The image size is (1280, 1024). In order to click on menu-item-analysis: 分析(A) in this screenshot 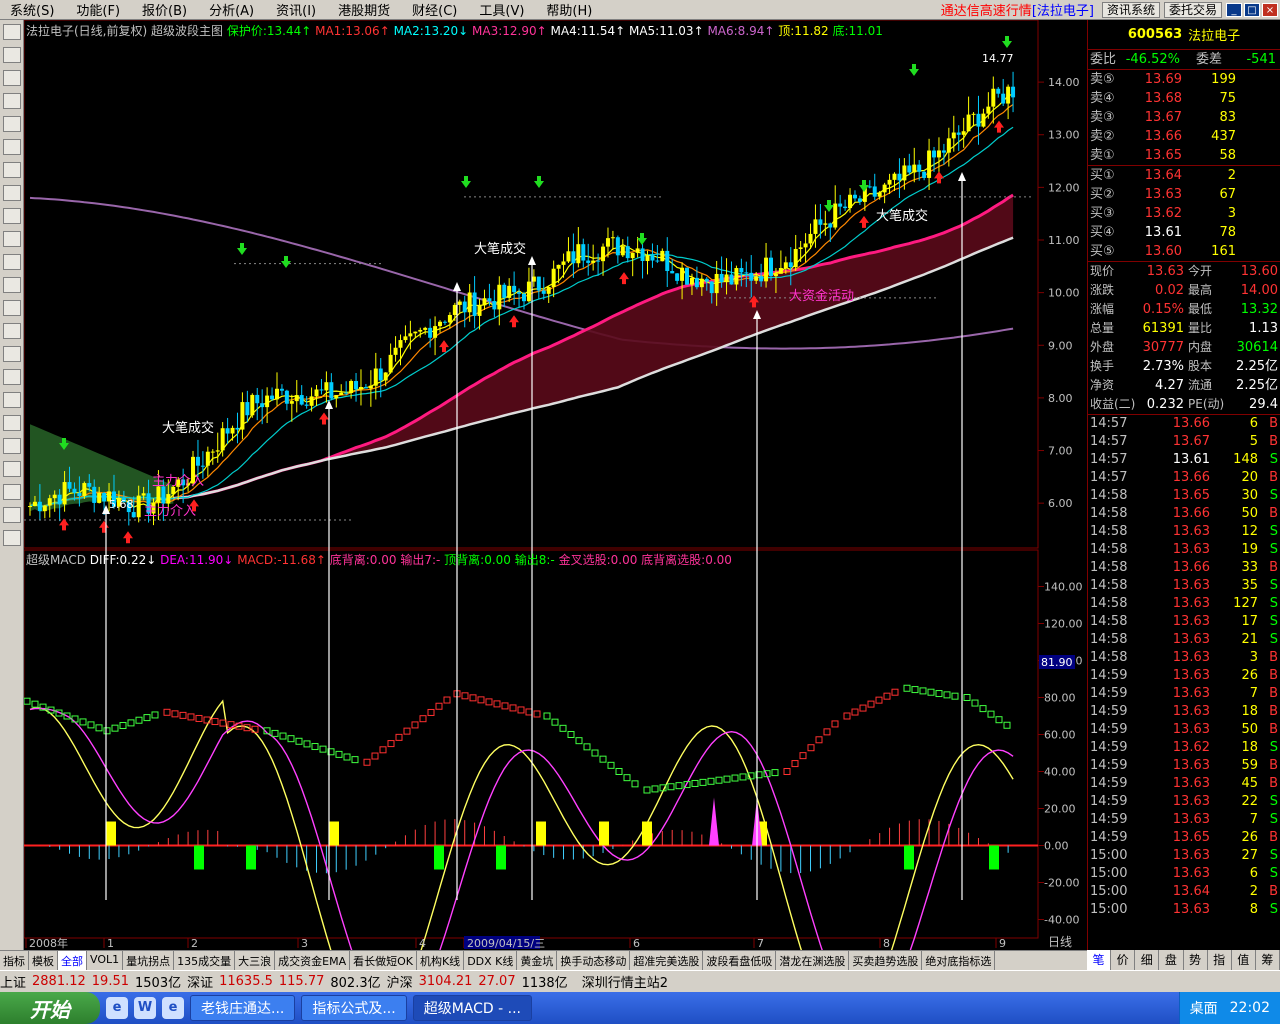, I will do `click(232, 9)`.